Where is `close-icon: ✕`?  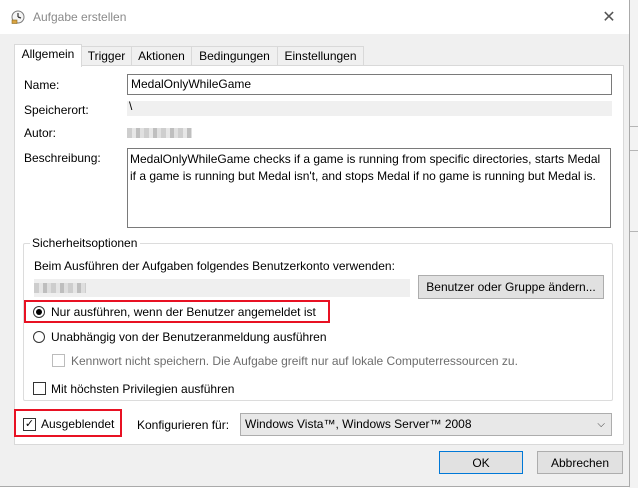 close-icon: ✕ is located at coordinates (609, 17).